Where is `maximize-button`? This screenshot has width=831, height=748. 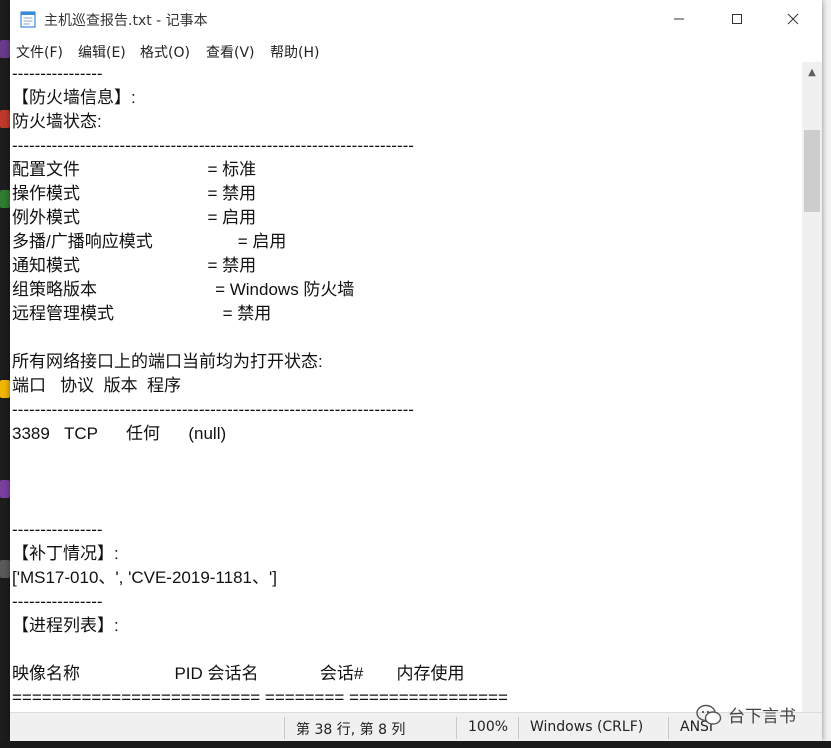 maximize-button is located at coordinates (737, 19).